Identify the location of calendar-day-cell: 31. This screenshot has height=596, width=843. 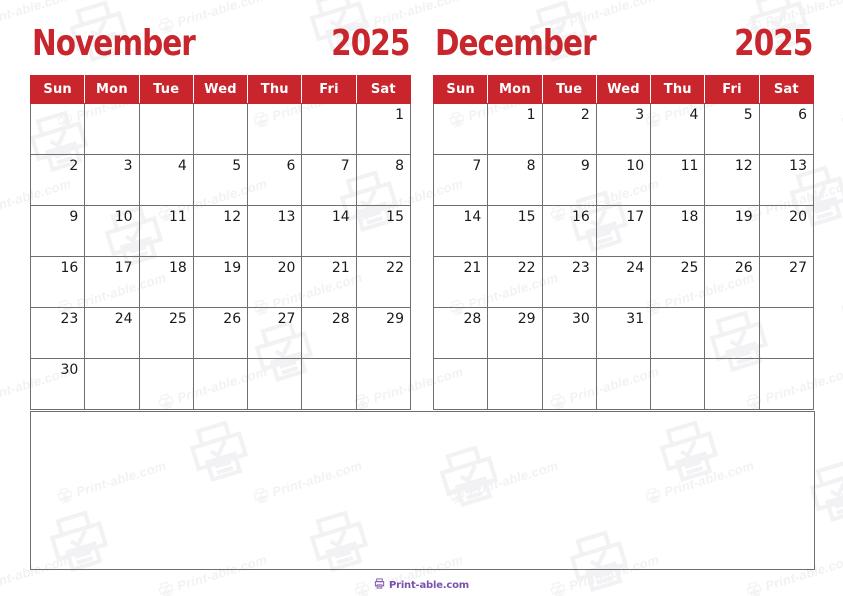
(623, 333).